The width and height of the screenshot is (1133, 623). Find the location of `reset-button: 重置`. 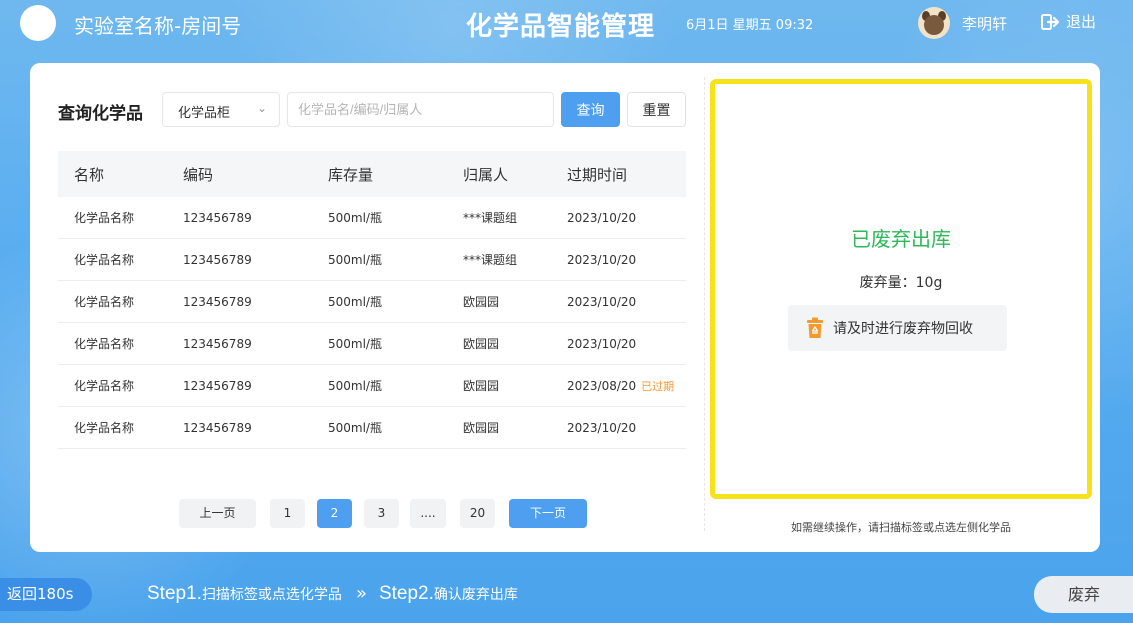

reset-button: 重置 is located at coordinates (656, 109).